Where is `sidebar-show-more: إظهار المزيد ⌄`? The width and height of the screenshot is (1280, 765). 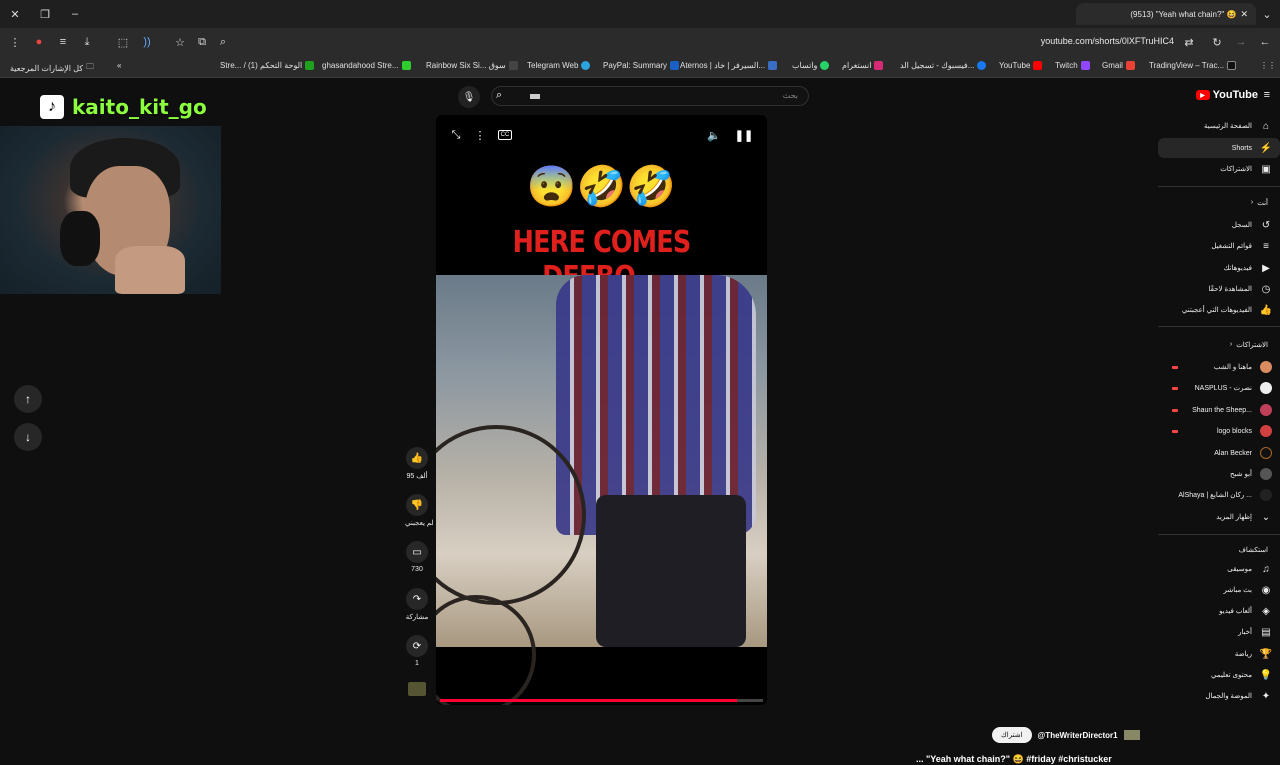 sidebar-show-more: إظهار المزيد ⌄ is located at coordinates (1219, 517).